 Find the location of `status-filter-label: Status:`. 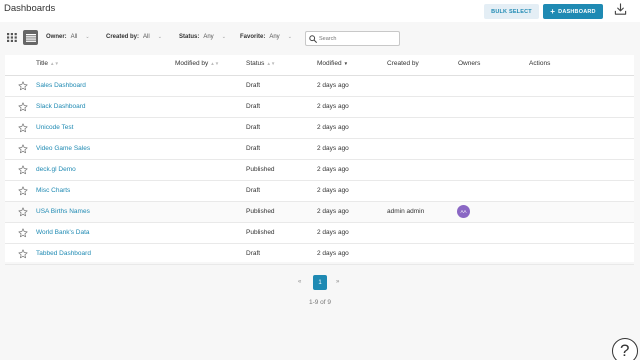

status-filter-label: Status: is located at coordinates (189, 37).